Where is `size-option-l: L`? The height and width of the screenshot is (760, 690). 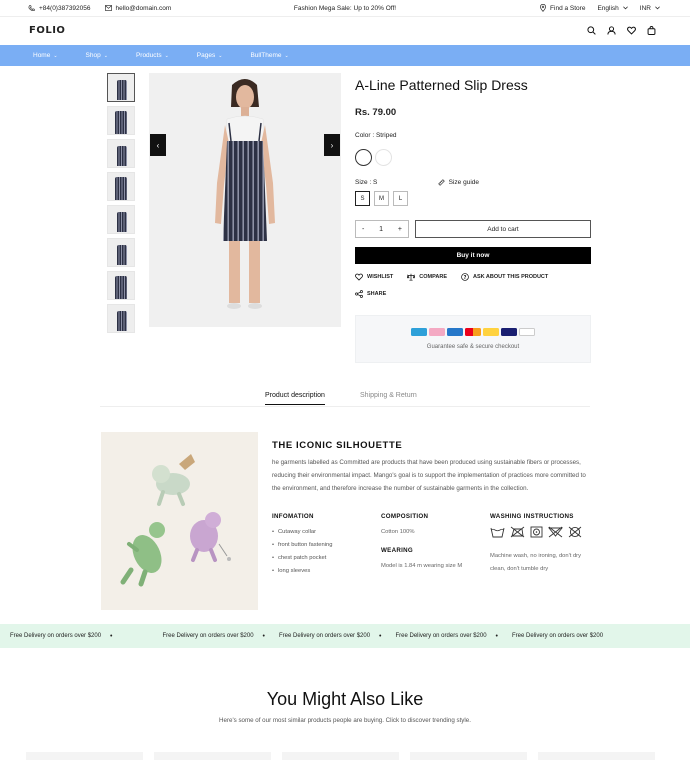
size-option-l: L is located at coordinates (400, 198).